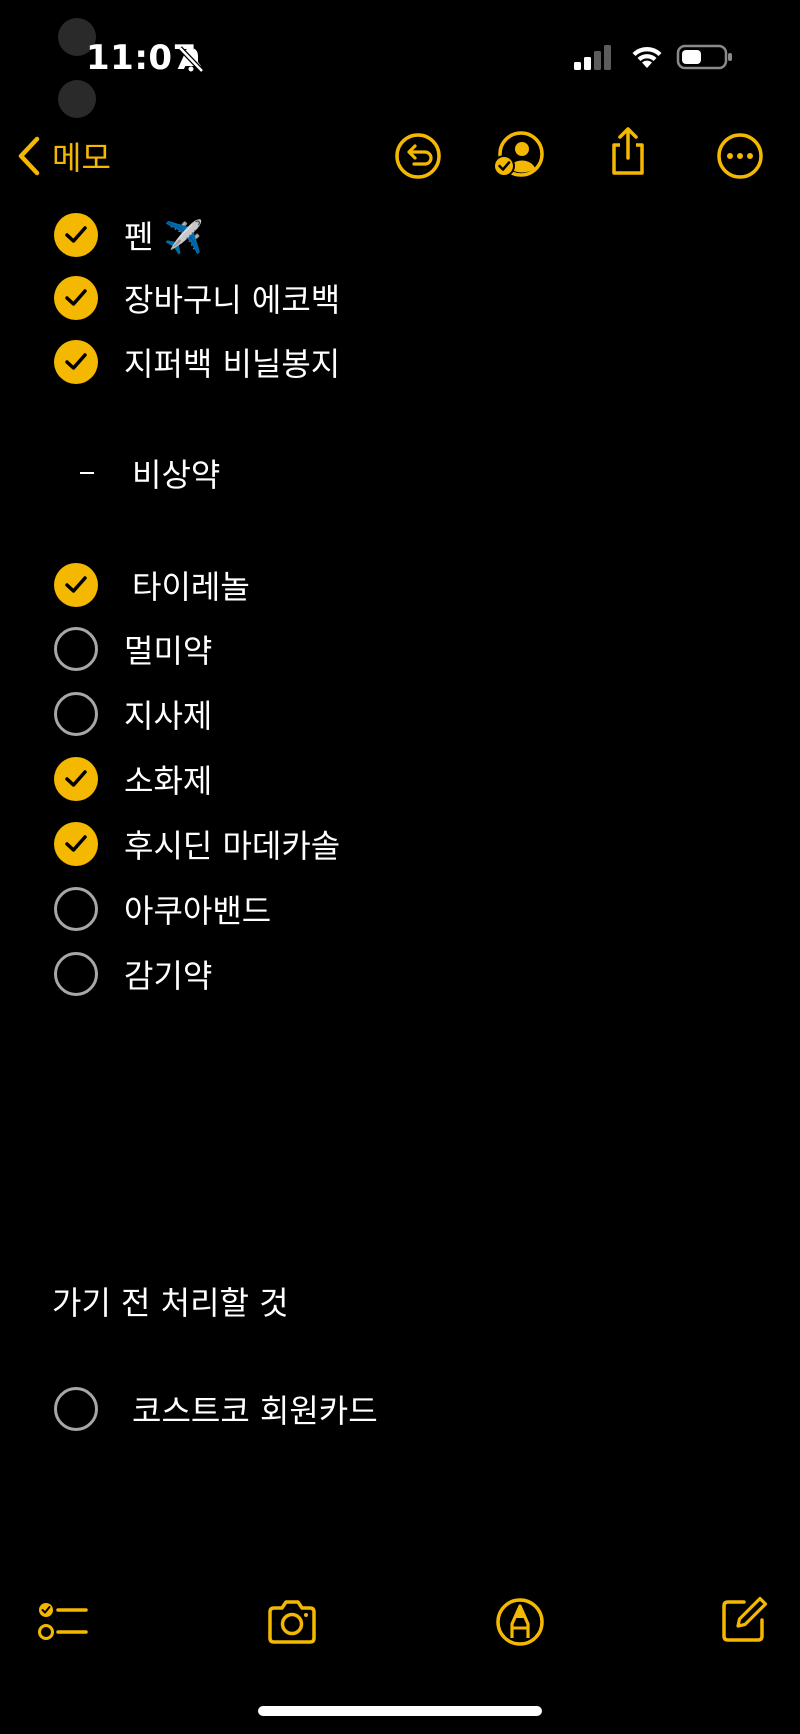 This screenshot has height=1734, width=800. I want to click on list-item: 펜 ✈️, so click(128, 235).